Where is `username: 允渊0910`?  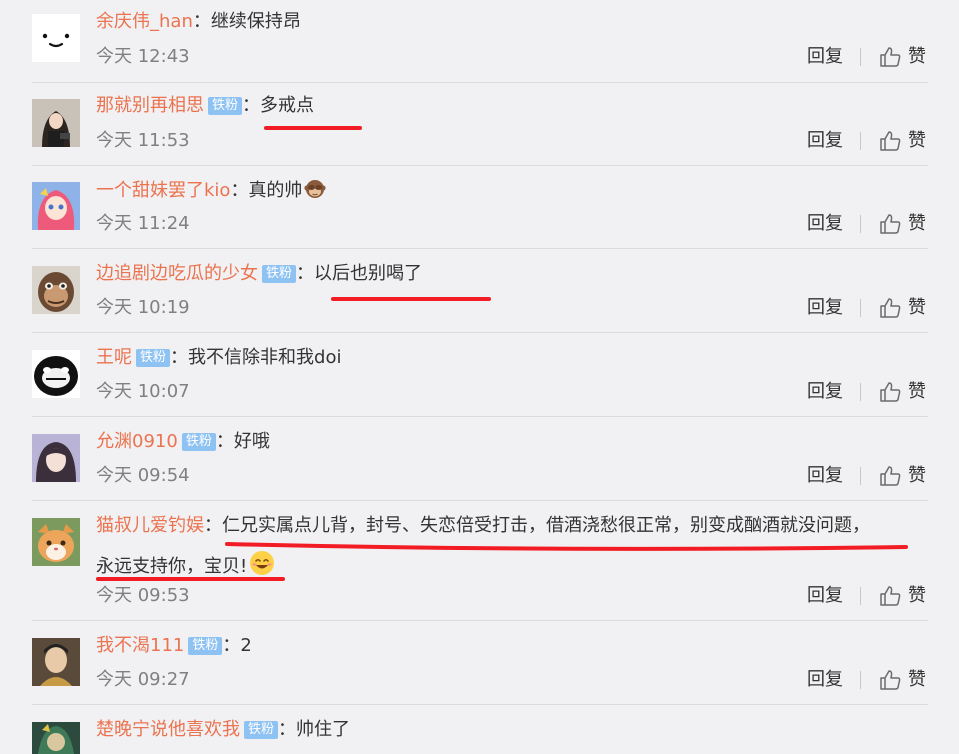
username: 允渊0910 is located at coordinates (137, 441).